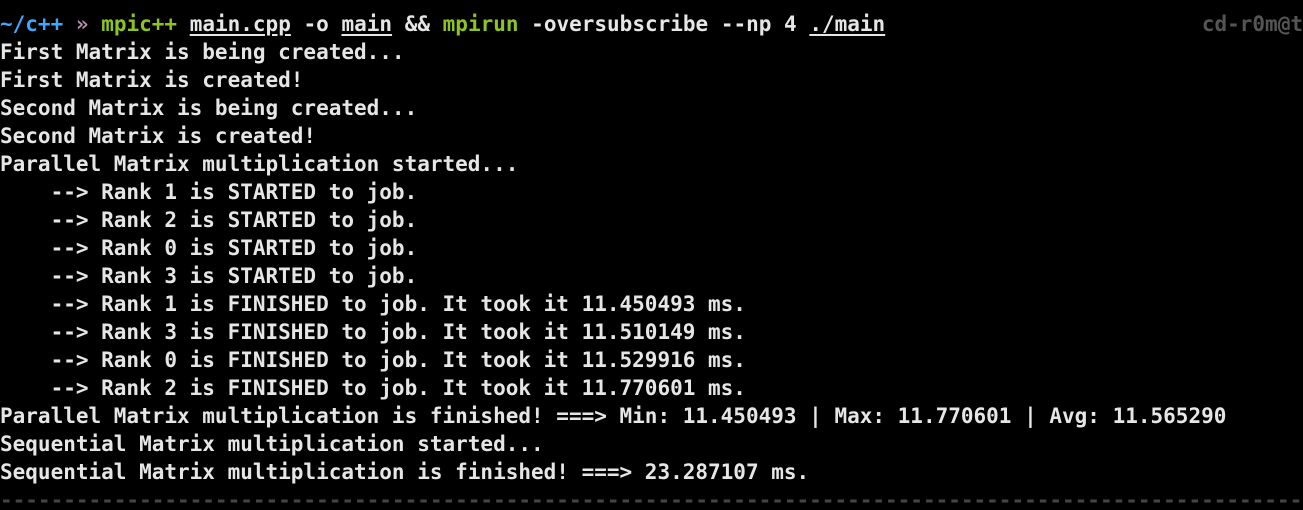 This screenshot has width=1303, height=510. Describe the element at coordinates (209, 276) in the screenshot. I see `output-line: --> Rank 3 is STARTED to job.` at that location.